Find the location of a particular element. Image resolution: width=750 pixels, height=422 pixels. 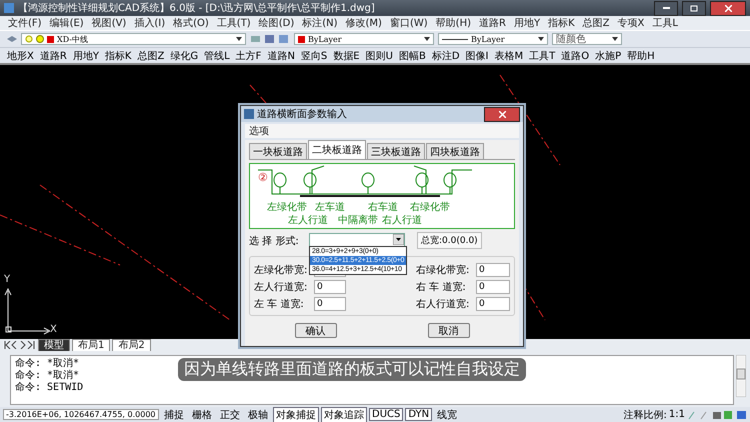

window-title: 【鸿源控制性详细规划CAD系统】6.0版 - [D:\迅方网\总平制作\总平制作1.dwg] is located at coordinates (197, 8).